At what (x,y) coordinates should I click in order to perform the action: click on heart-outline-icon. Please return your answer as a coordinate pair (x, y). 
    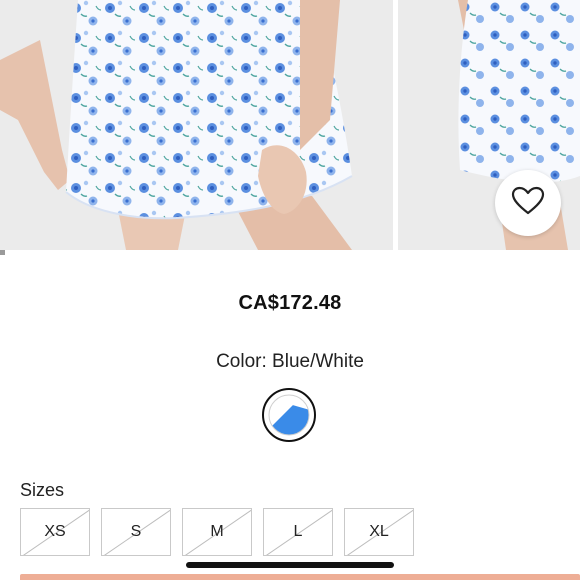
    Looking at the image, I should click on (528, 203).